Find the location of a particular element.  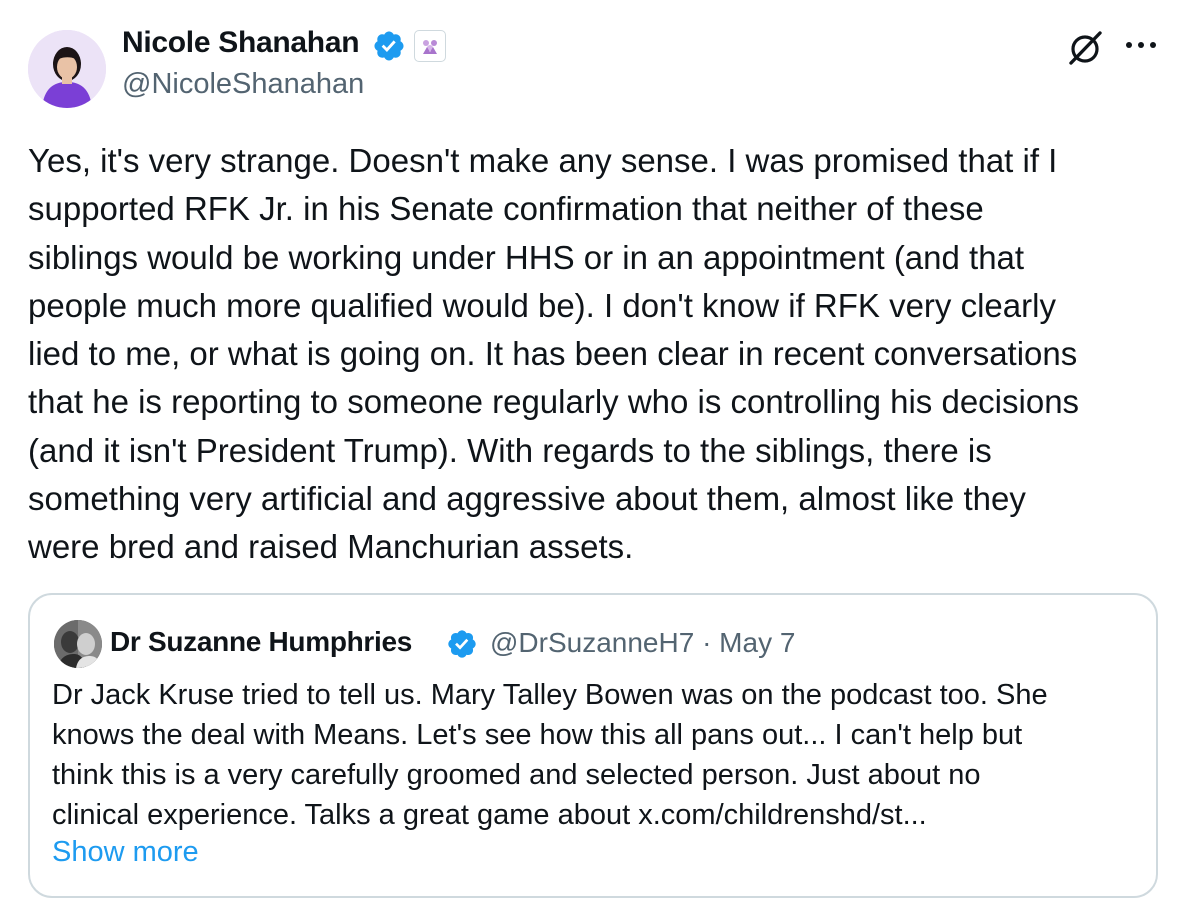

more-options-icon is located at coordinates (1141, 45).